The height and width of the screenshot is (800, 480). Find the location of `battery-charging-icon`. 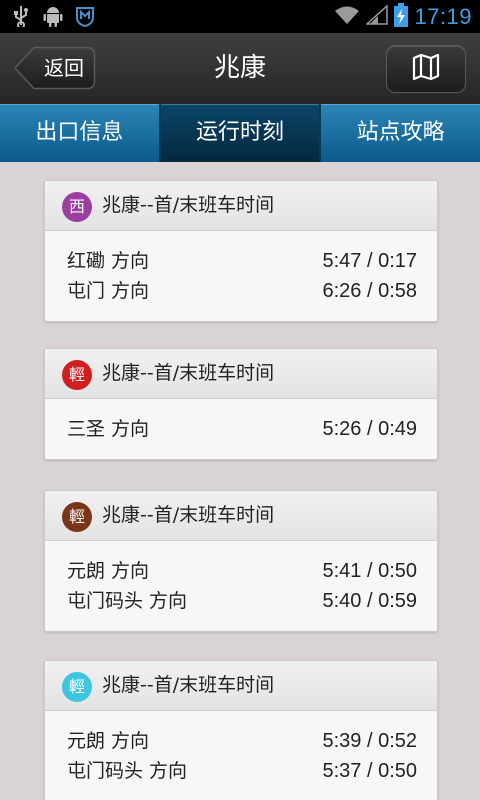

battery-charging-icon is located at coordinates (401, 17).